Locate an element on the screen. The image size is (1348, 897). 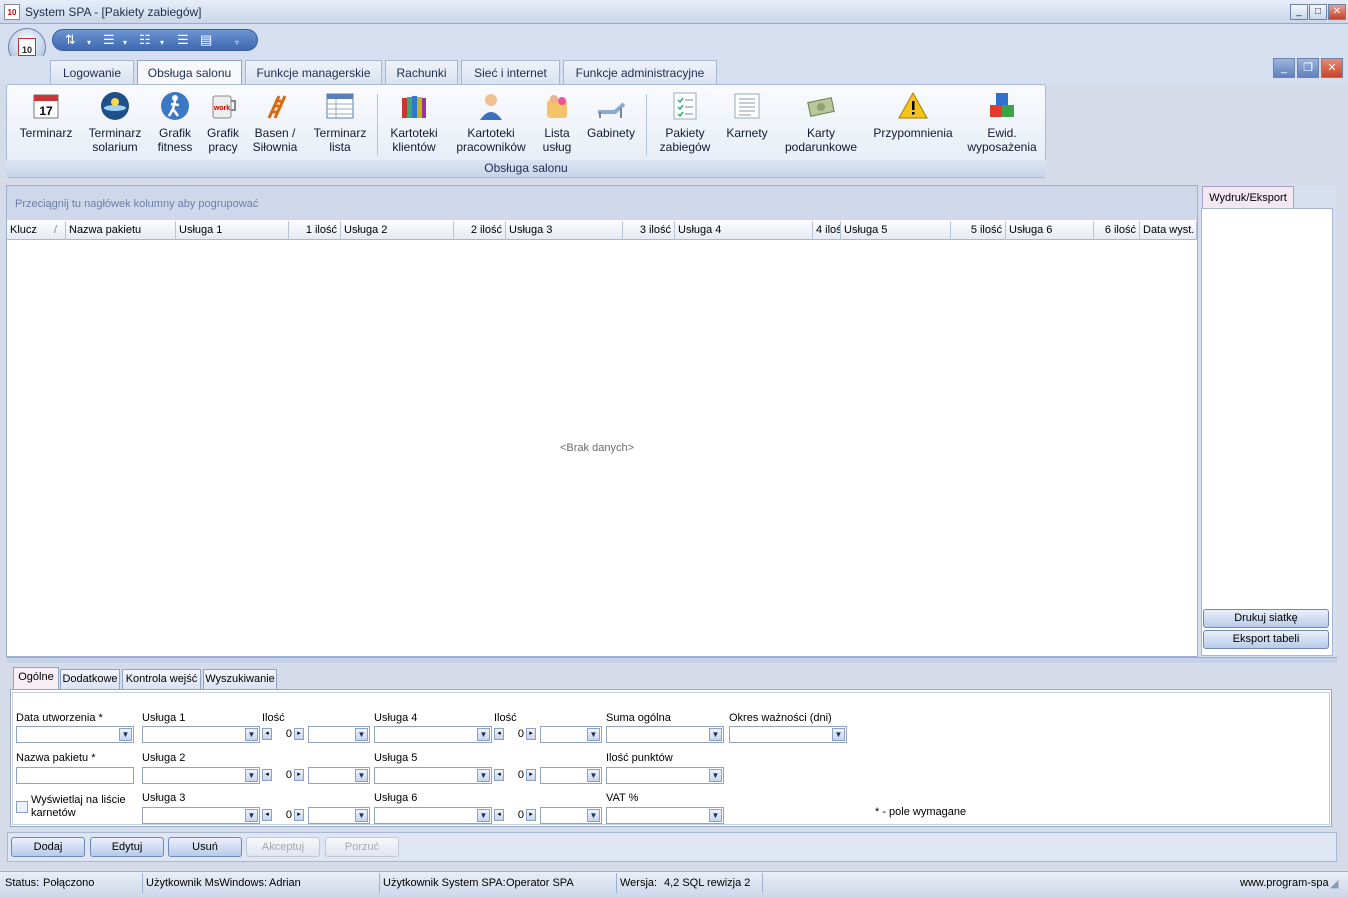
grafik-pracy-button: work Grafik pracy is located at coordinates (223, 122).